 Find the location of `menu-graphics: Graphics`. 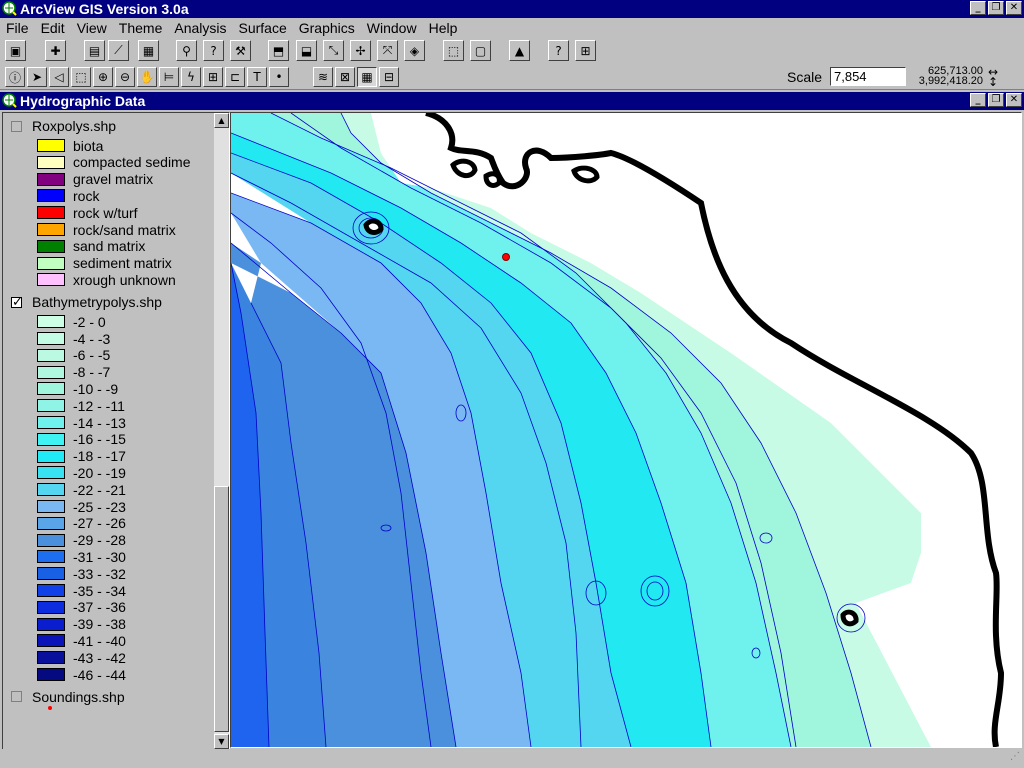

menu-graphics: Graphics is located at coordinates (327, 28).